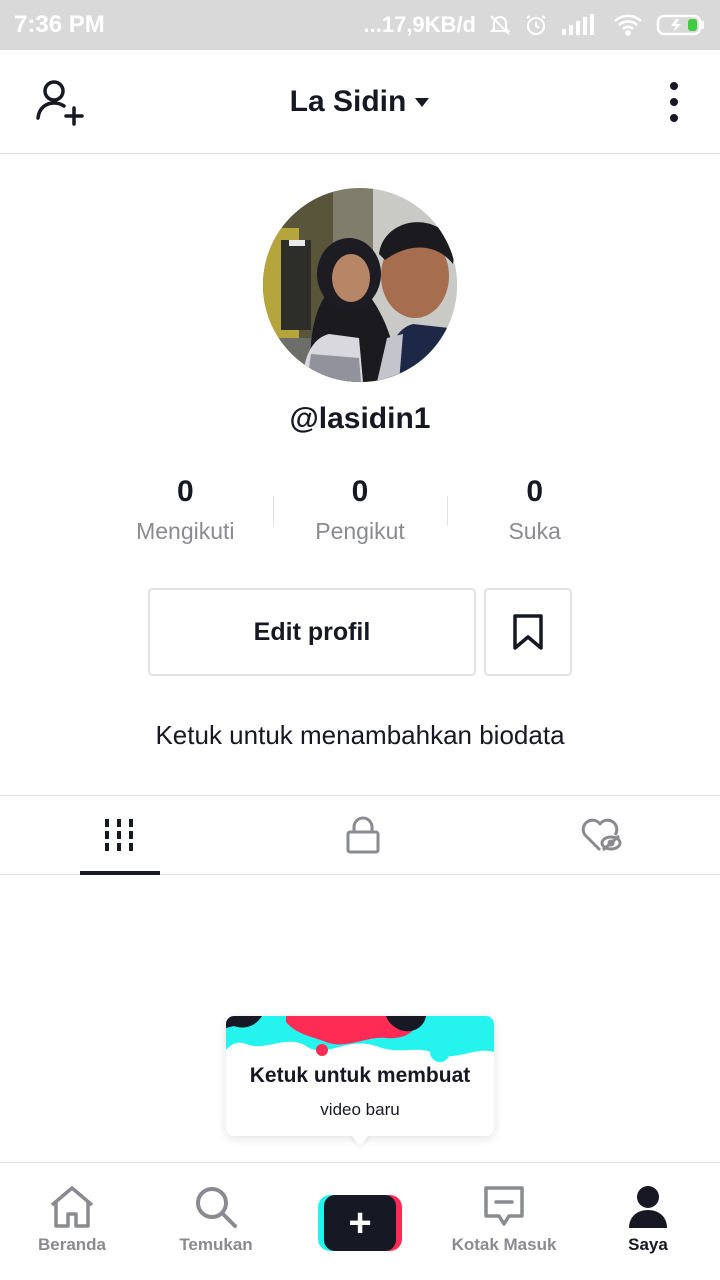 This screenshot has width=720, height=1280. What do you see at coordinates (500, 25) in the screenshot?
I see `mute-icon` at bounding box center [500, 25].